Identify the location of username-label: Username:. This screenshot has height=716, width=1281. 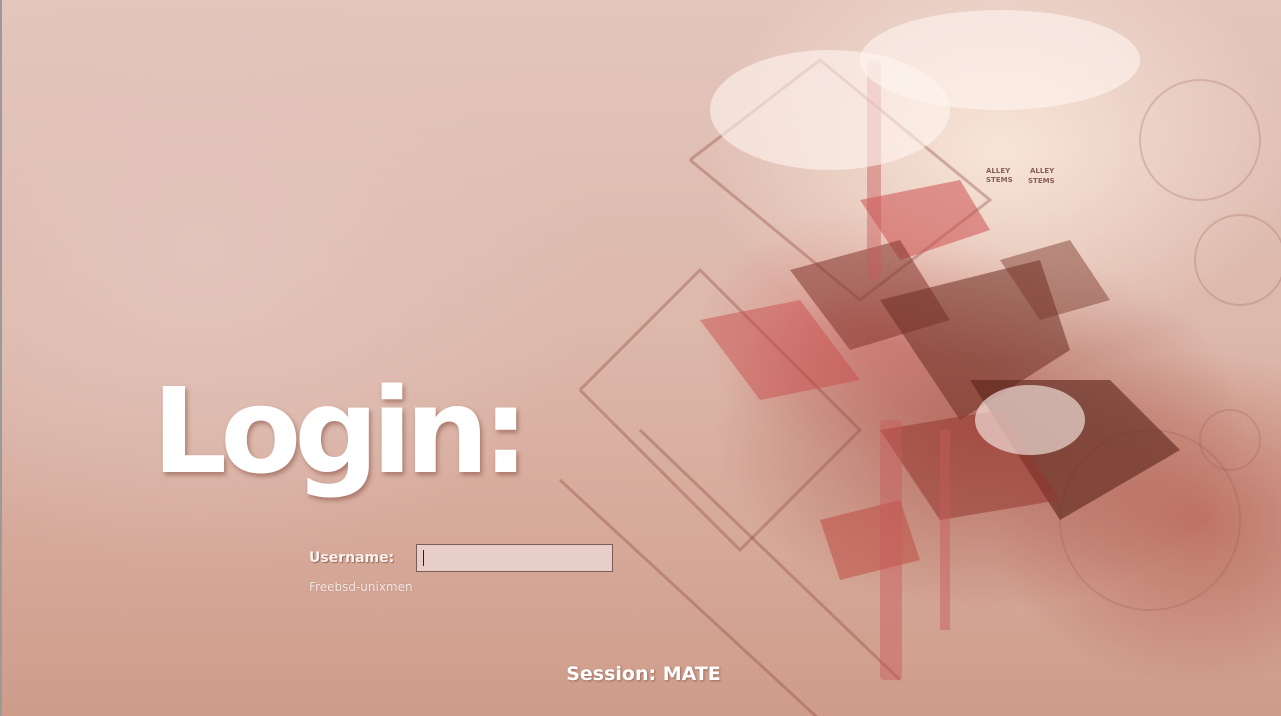
(352, 558).